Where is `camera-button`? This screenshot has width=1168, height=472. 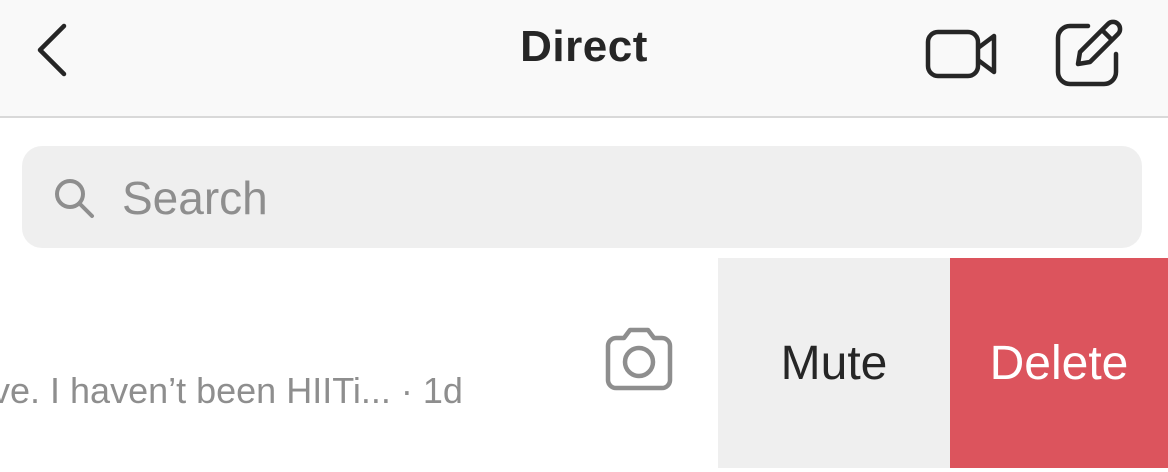 camera-button is located at coordinates (639, 360).